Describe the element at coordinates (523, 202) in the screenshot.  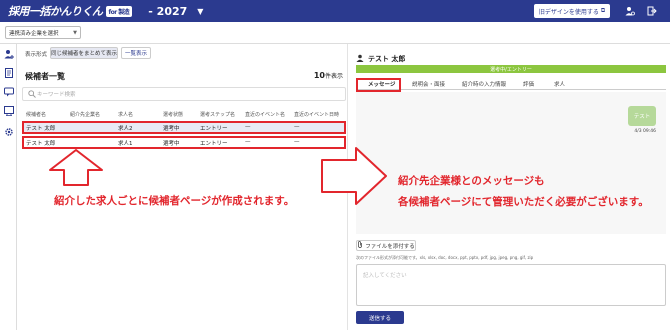
I see `annotation-right-text-2: 各候補者ページにて管理いただく必要がございます。` at that location.